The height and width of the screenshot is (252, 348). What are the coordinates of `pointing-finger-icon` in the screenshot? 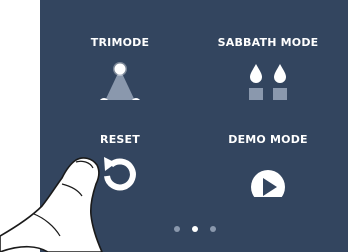 It's located at (51, 204).